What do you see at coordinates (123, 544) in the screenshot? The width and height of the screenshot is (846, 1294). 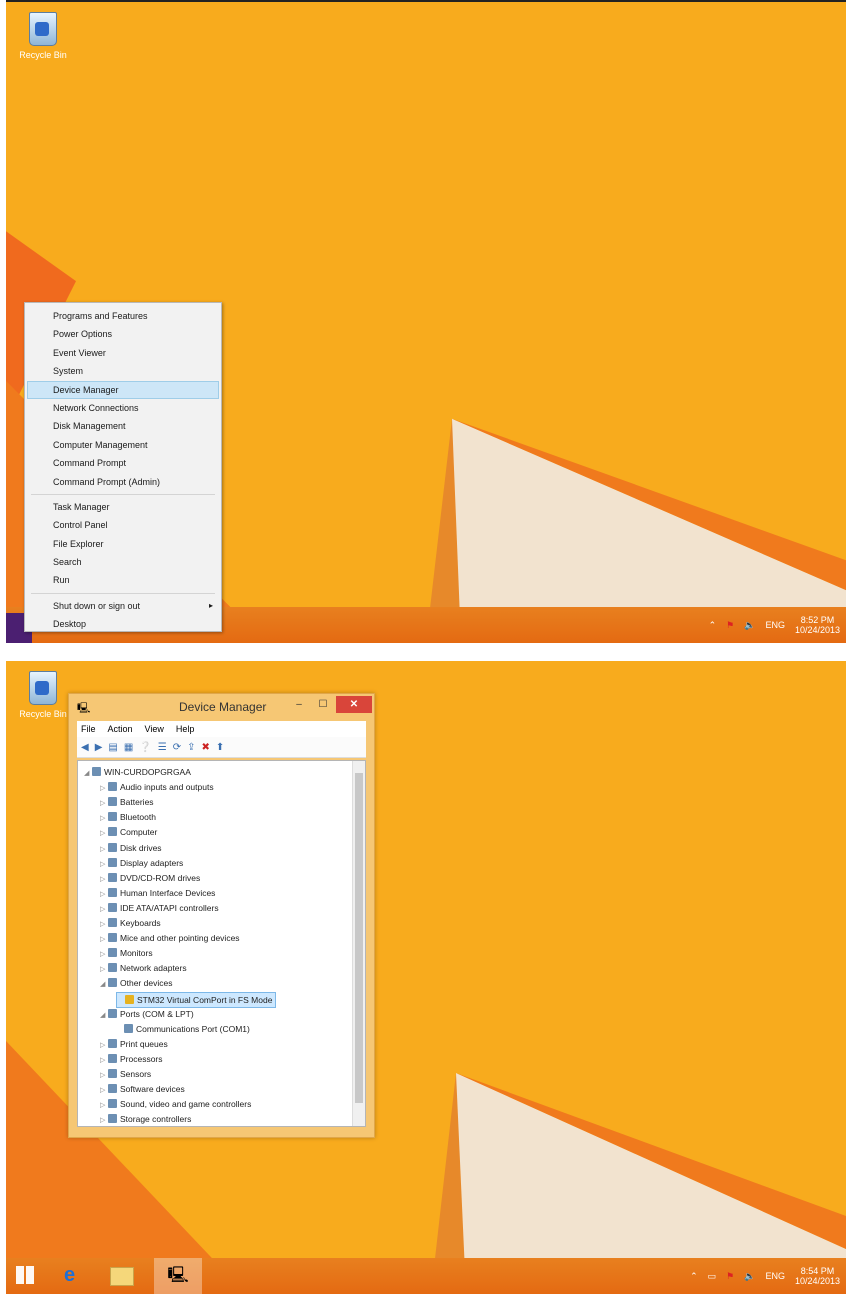 I see `menu-item-file-explorer: File Explorer` at bounding box center [123, 544].